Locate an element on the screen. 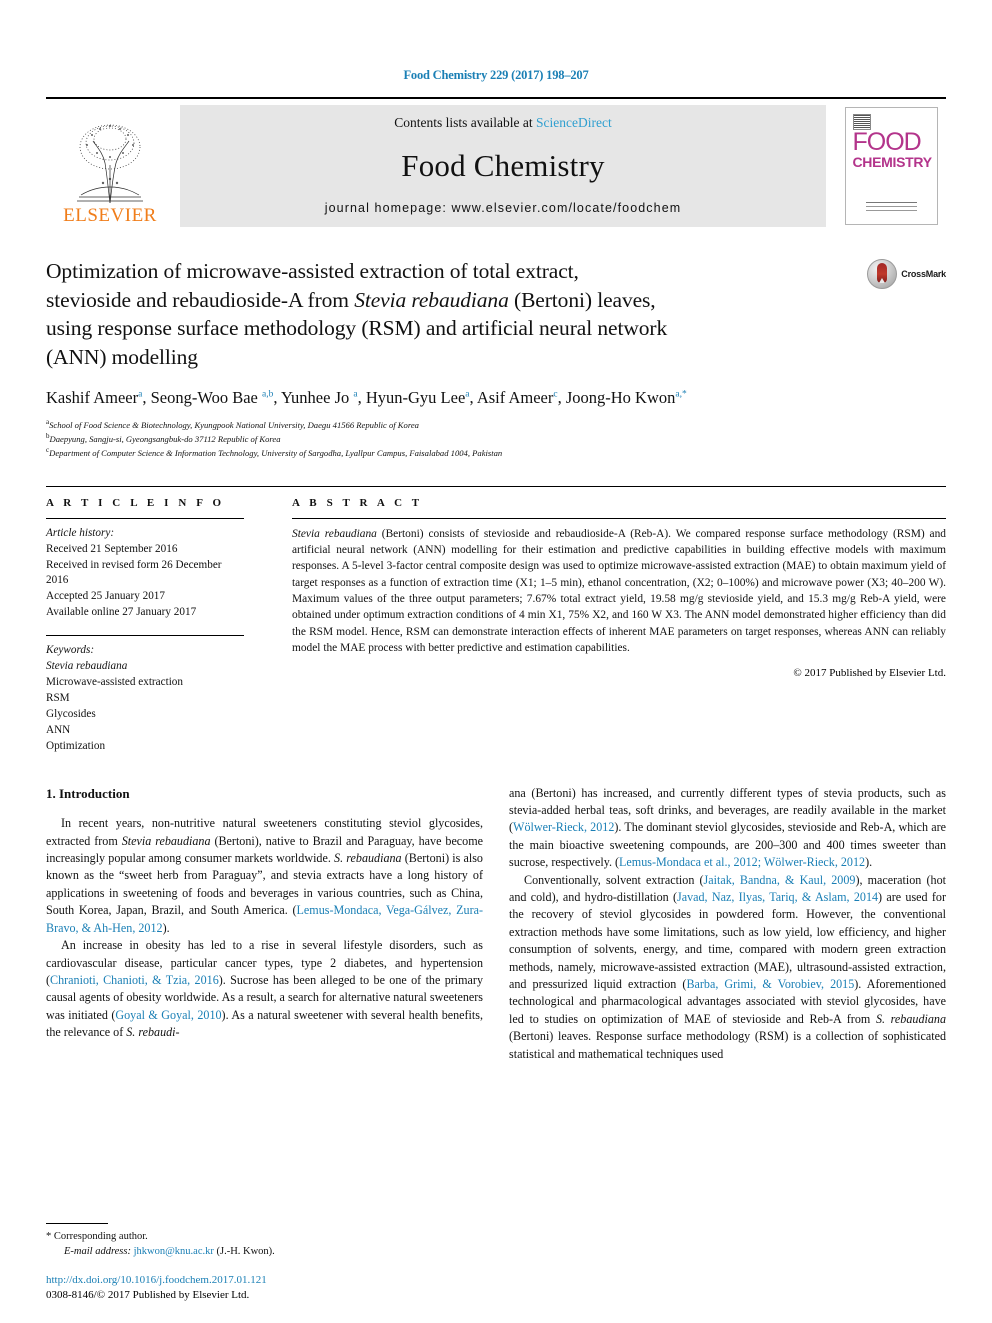 This screenshot has width=992, height=1323. corresponding-author-line: * Corresponding author. is located at coordinates (261, 1236).